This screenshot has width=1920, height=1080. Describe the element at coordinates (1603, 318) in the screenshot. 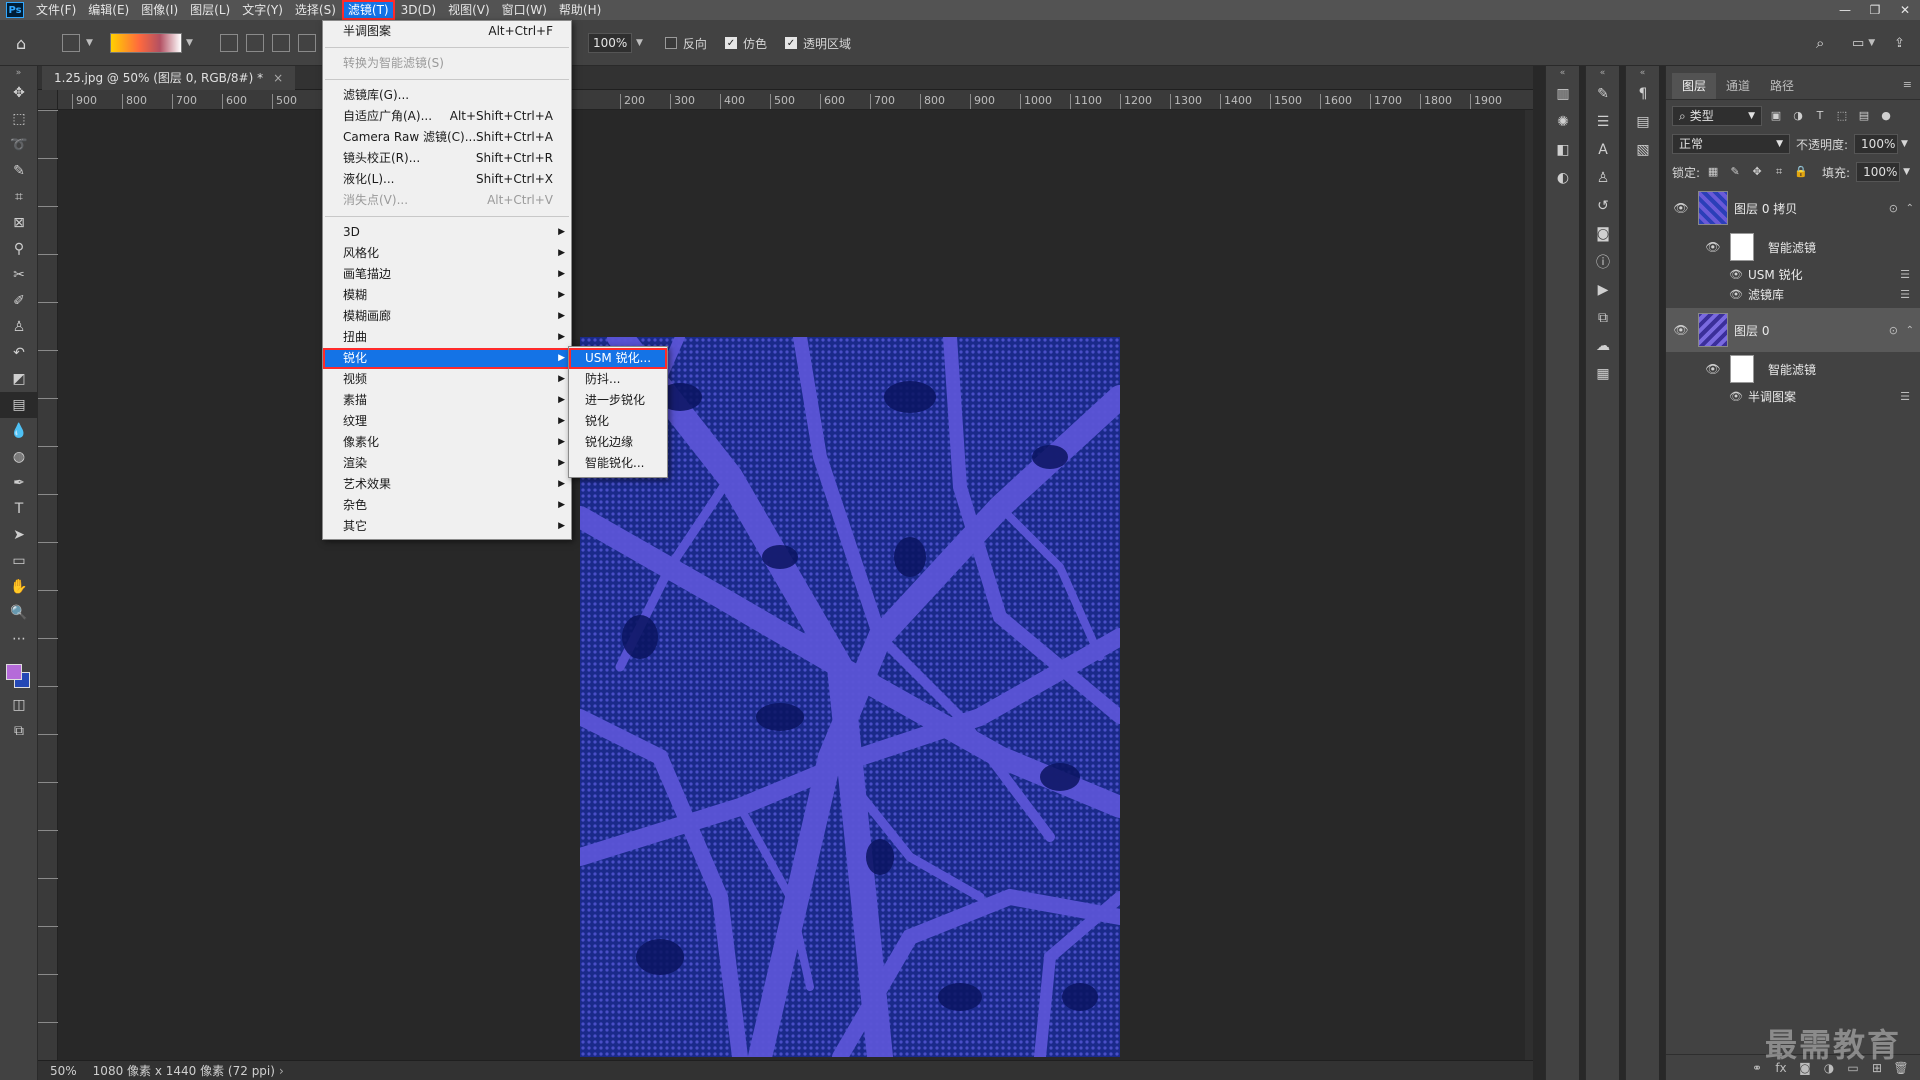

I see `layer-comps-icon: ⧉` at that location.